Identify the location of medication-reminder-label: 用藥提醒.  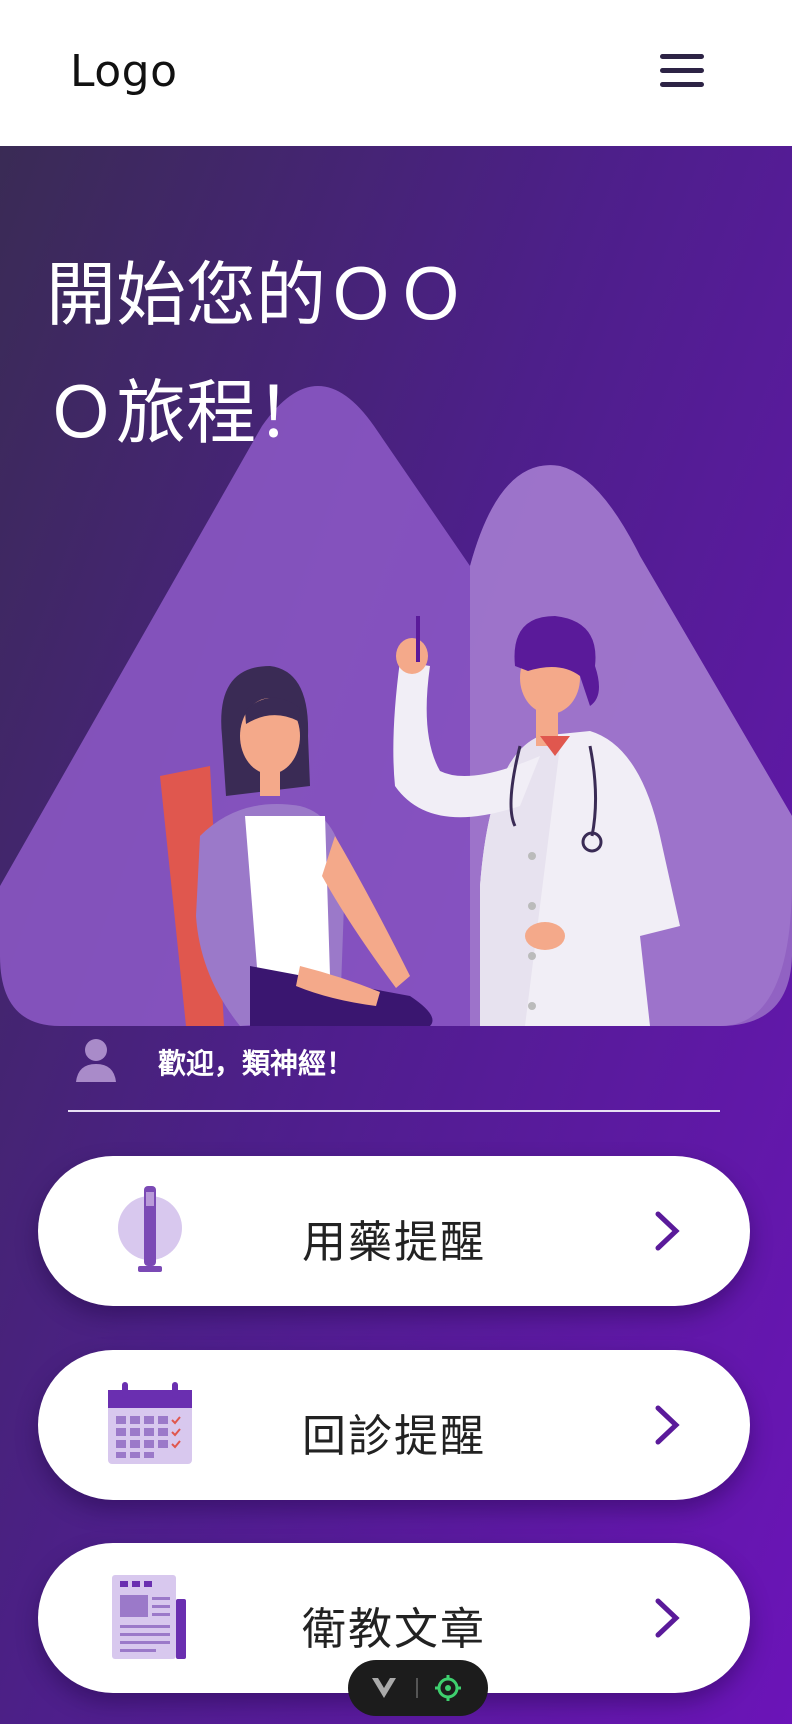
(394, 1242).